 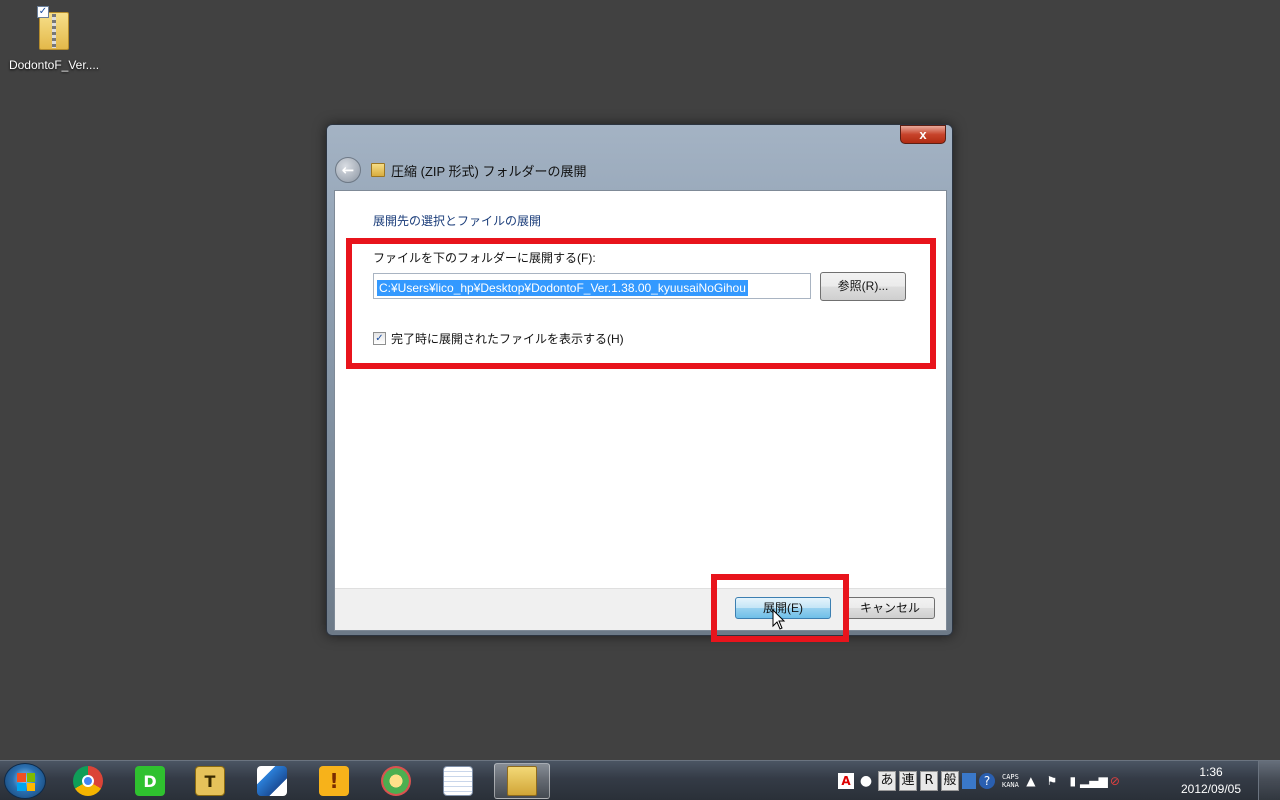 What do you see at coordinates (950, 781) in the screenshot?
I see `ime-dictionary: 般` at bounding box center [950, 781].